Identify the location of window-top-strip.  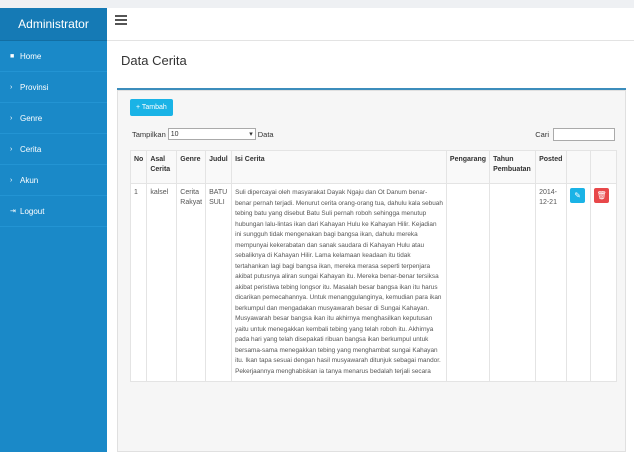
(317, 4).